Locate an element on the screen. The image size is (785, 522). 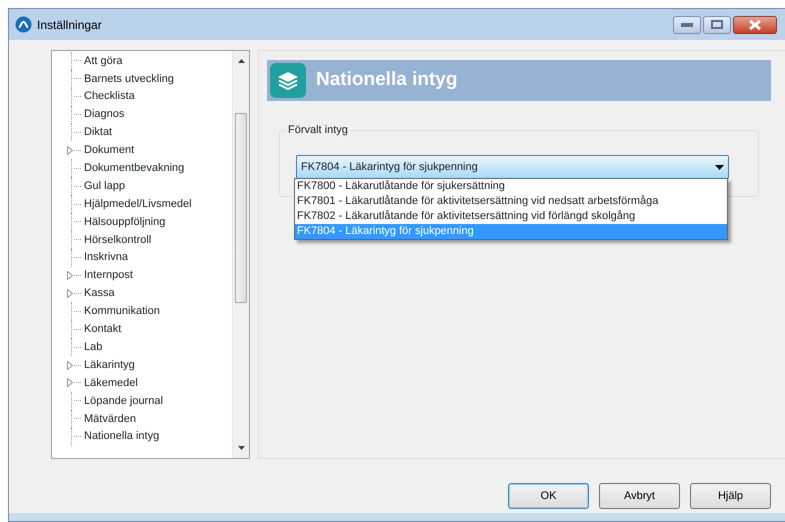
group-label: Förvalt intyg is located at coordinates (318, 130).